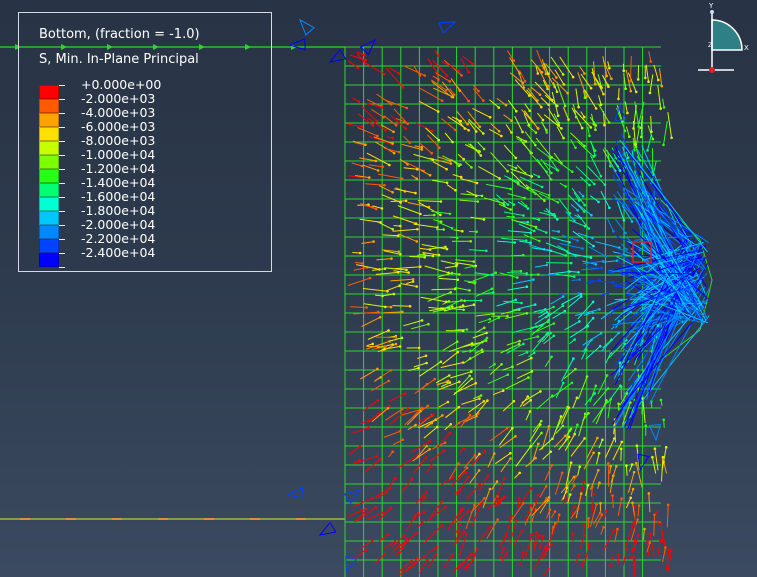 This screenshot has width=757, height=577. Describe the element at coordinates (725, 38) in the screenshot. I see `coordinate-triad: Y X Z` at that location.